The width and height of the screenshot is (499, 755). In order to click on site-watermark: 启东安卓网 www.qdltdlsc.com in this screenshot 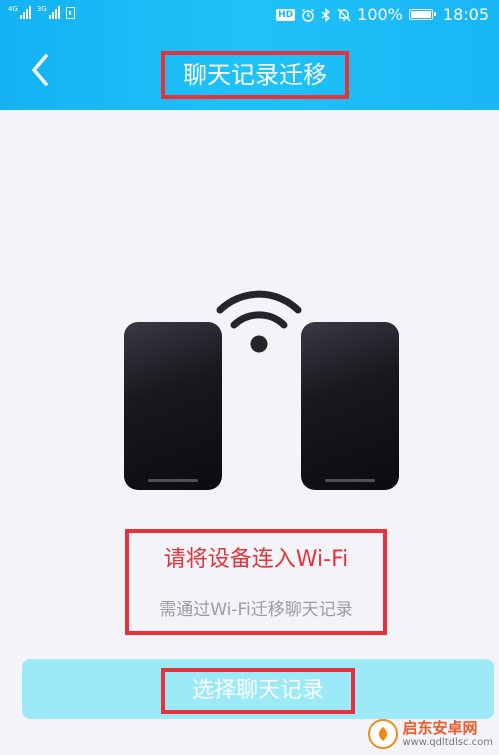, I will do `click(430, 734)`.